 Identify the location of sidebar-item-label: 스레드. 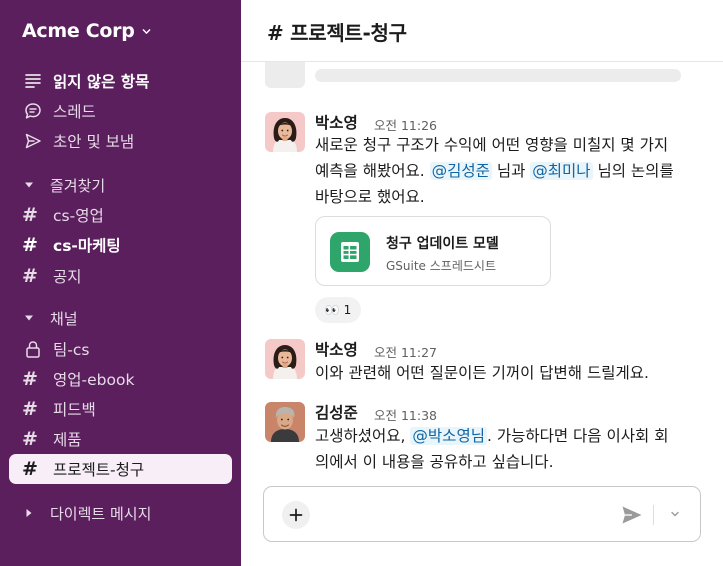
(74, 112).